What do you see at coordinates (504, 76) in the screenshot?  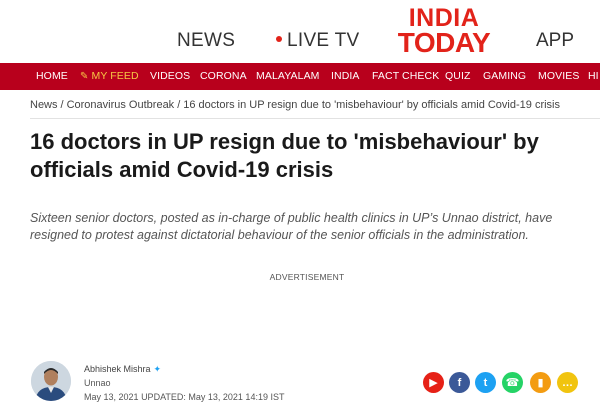 I see `nav-gaming: GAMING` at bounding box center [504, 76].